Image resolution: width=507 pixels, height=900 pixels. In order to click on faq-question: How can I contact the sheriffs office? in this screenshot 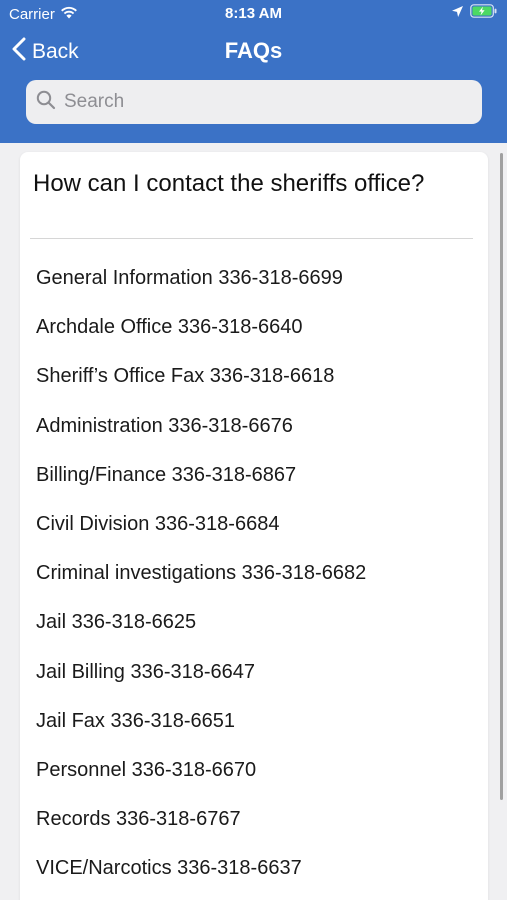, I will do `click(229, 183)`.